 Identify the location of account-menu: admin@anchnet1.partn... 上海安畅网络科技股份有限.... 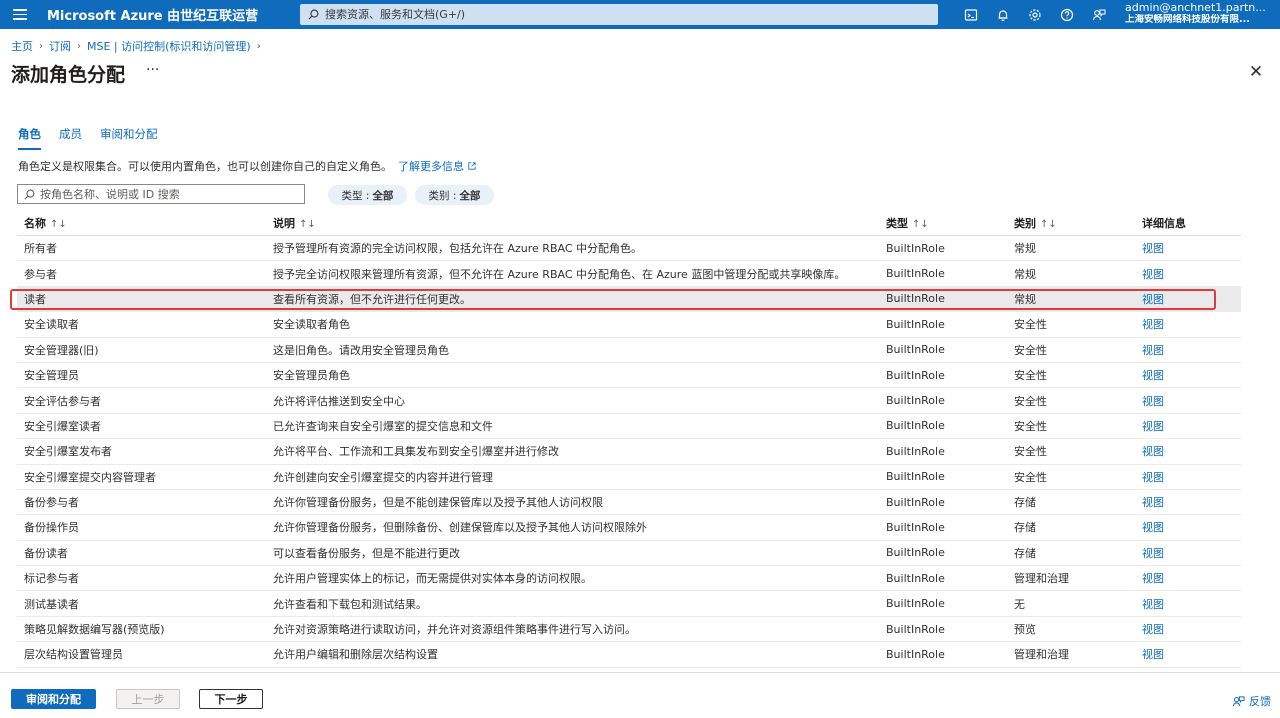
(1200, 14).